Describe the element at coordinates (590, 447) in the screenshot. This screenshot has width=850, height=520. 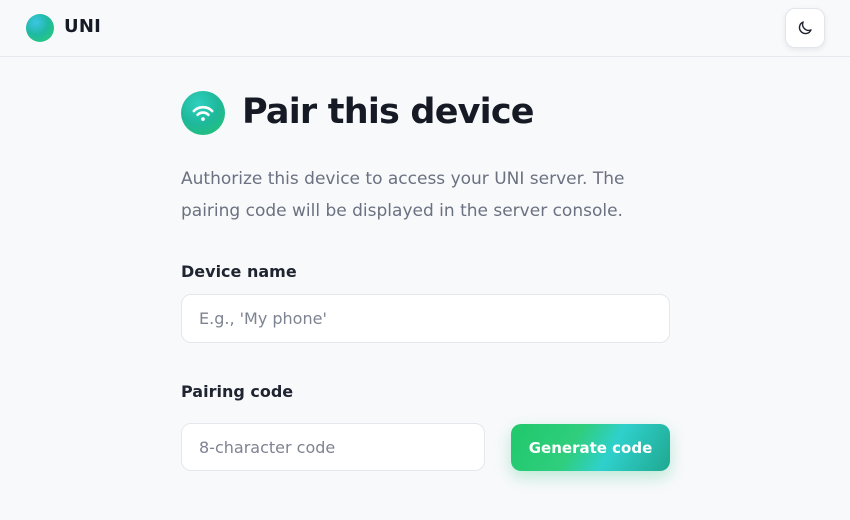
I see `generate-code-button: Generate code` at that location.